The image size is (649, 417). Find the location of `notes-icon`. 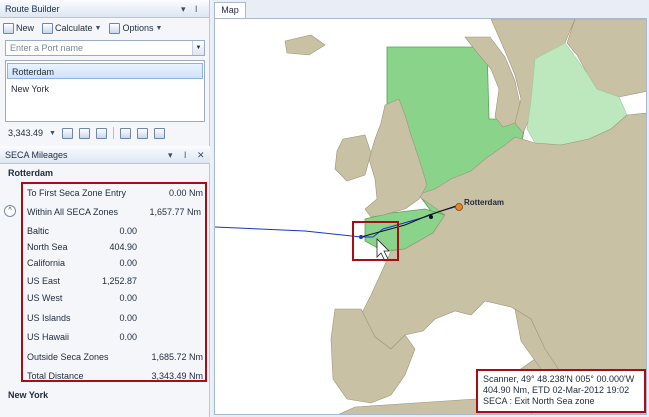

notes-icon is located at coordinates (159, 133).